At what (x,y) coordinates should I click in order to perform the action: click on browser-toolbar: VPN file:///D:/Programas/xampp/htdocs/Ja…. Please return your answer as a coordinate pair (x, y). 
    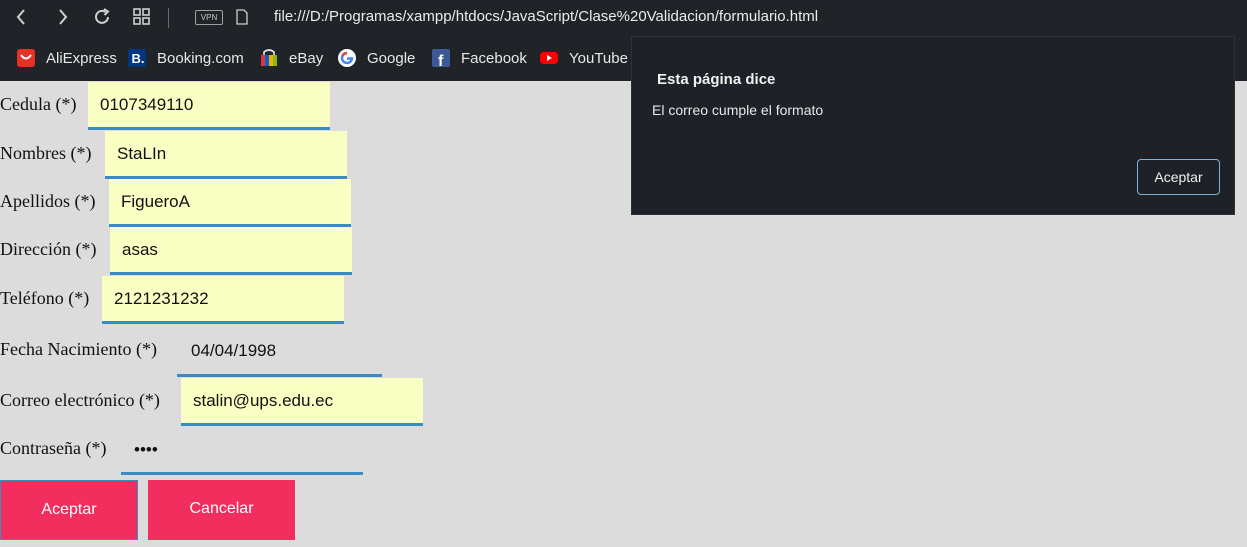
    Looking at the image, I should click on (623, 18).